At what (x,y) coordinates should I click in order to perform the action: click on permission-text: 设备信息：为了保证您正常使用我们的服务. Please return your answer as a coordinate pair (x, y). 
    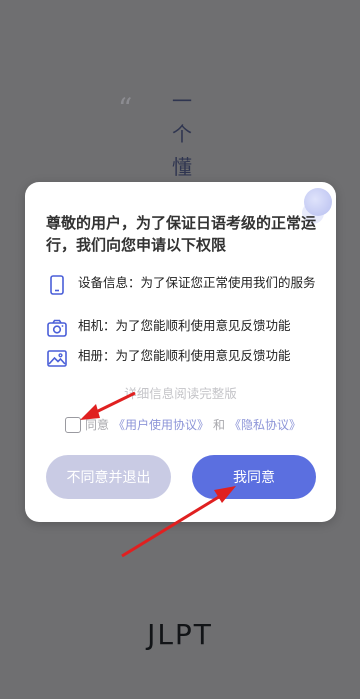
    Looking at the image, I should click on (197, 282).